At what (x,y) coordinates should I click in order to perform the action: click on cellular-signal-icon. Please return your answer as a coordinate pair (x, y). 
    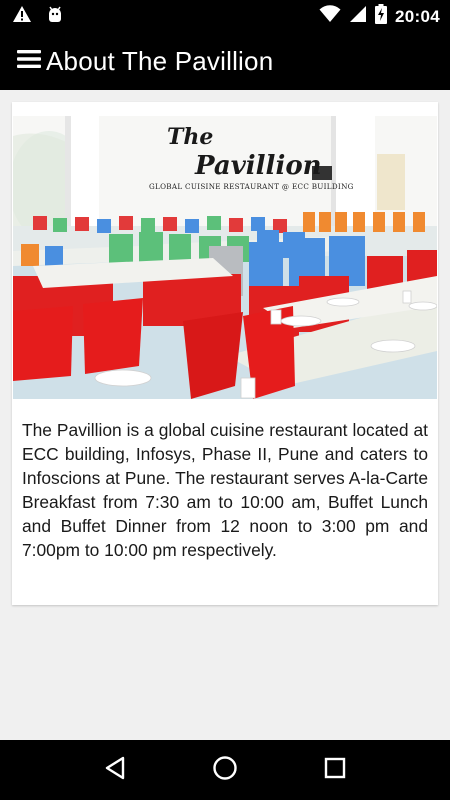
    Looking at the image, I should click on (358, 16).